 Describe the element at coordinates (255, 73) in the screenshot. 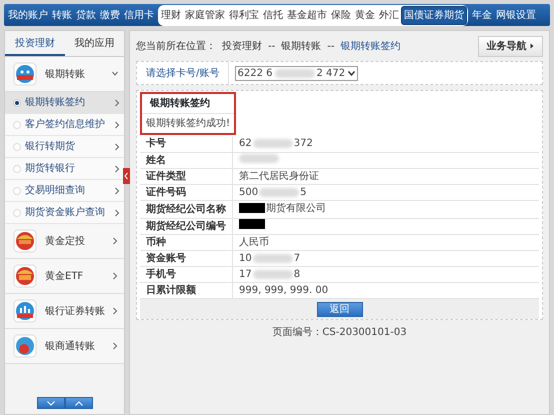

I see `value-text: 6222 6` at that location.